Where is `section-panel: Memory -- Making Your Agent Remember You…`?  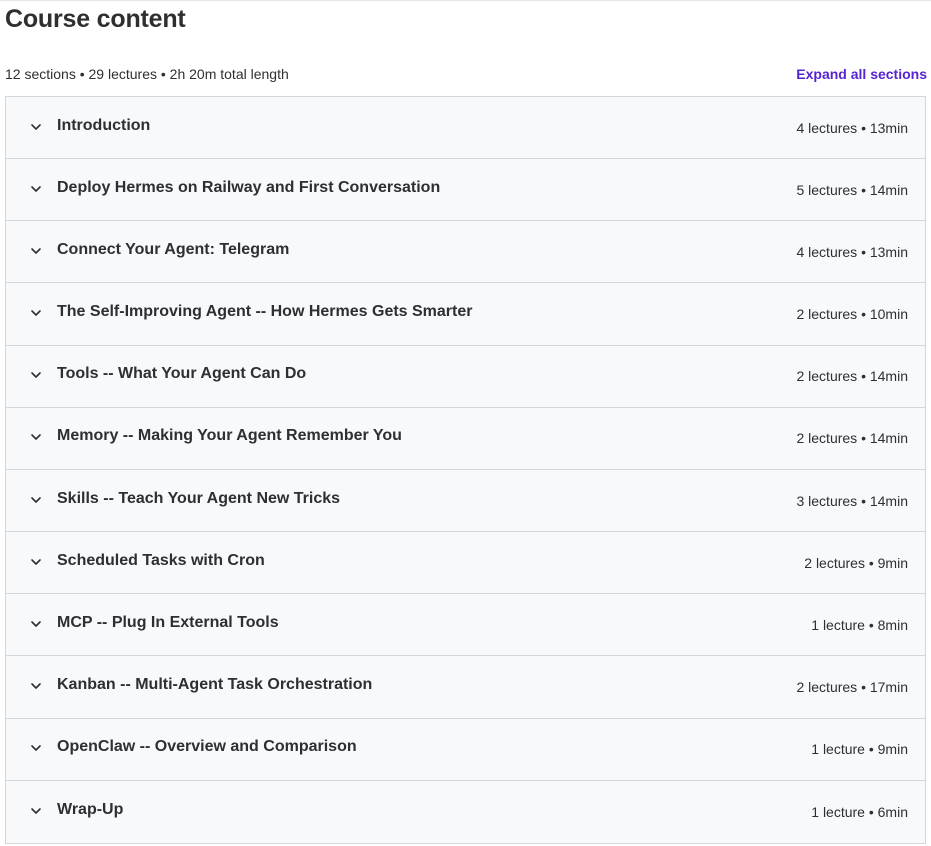 section-panel: Memory -- Making Your Agent Remember You… is located at coordinates (465, 438).